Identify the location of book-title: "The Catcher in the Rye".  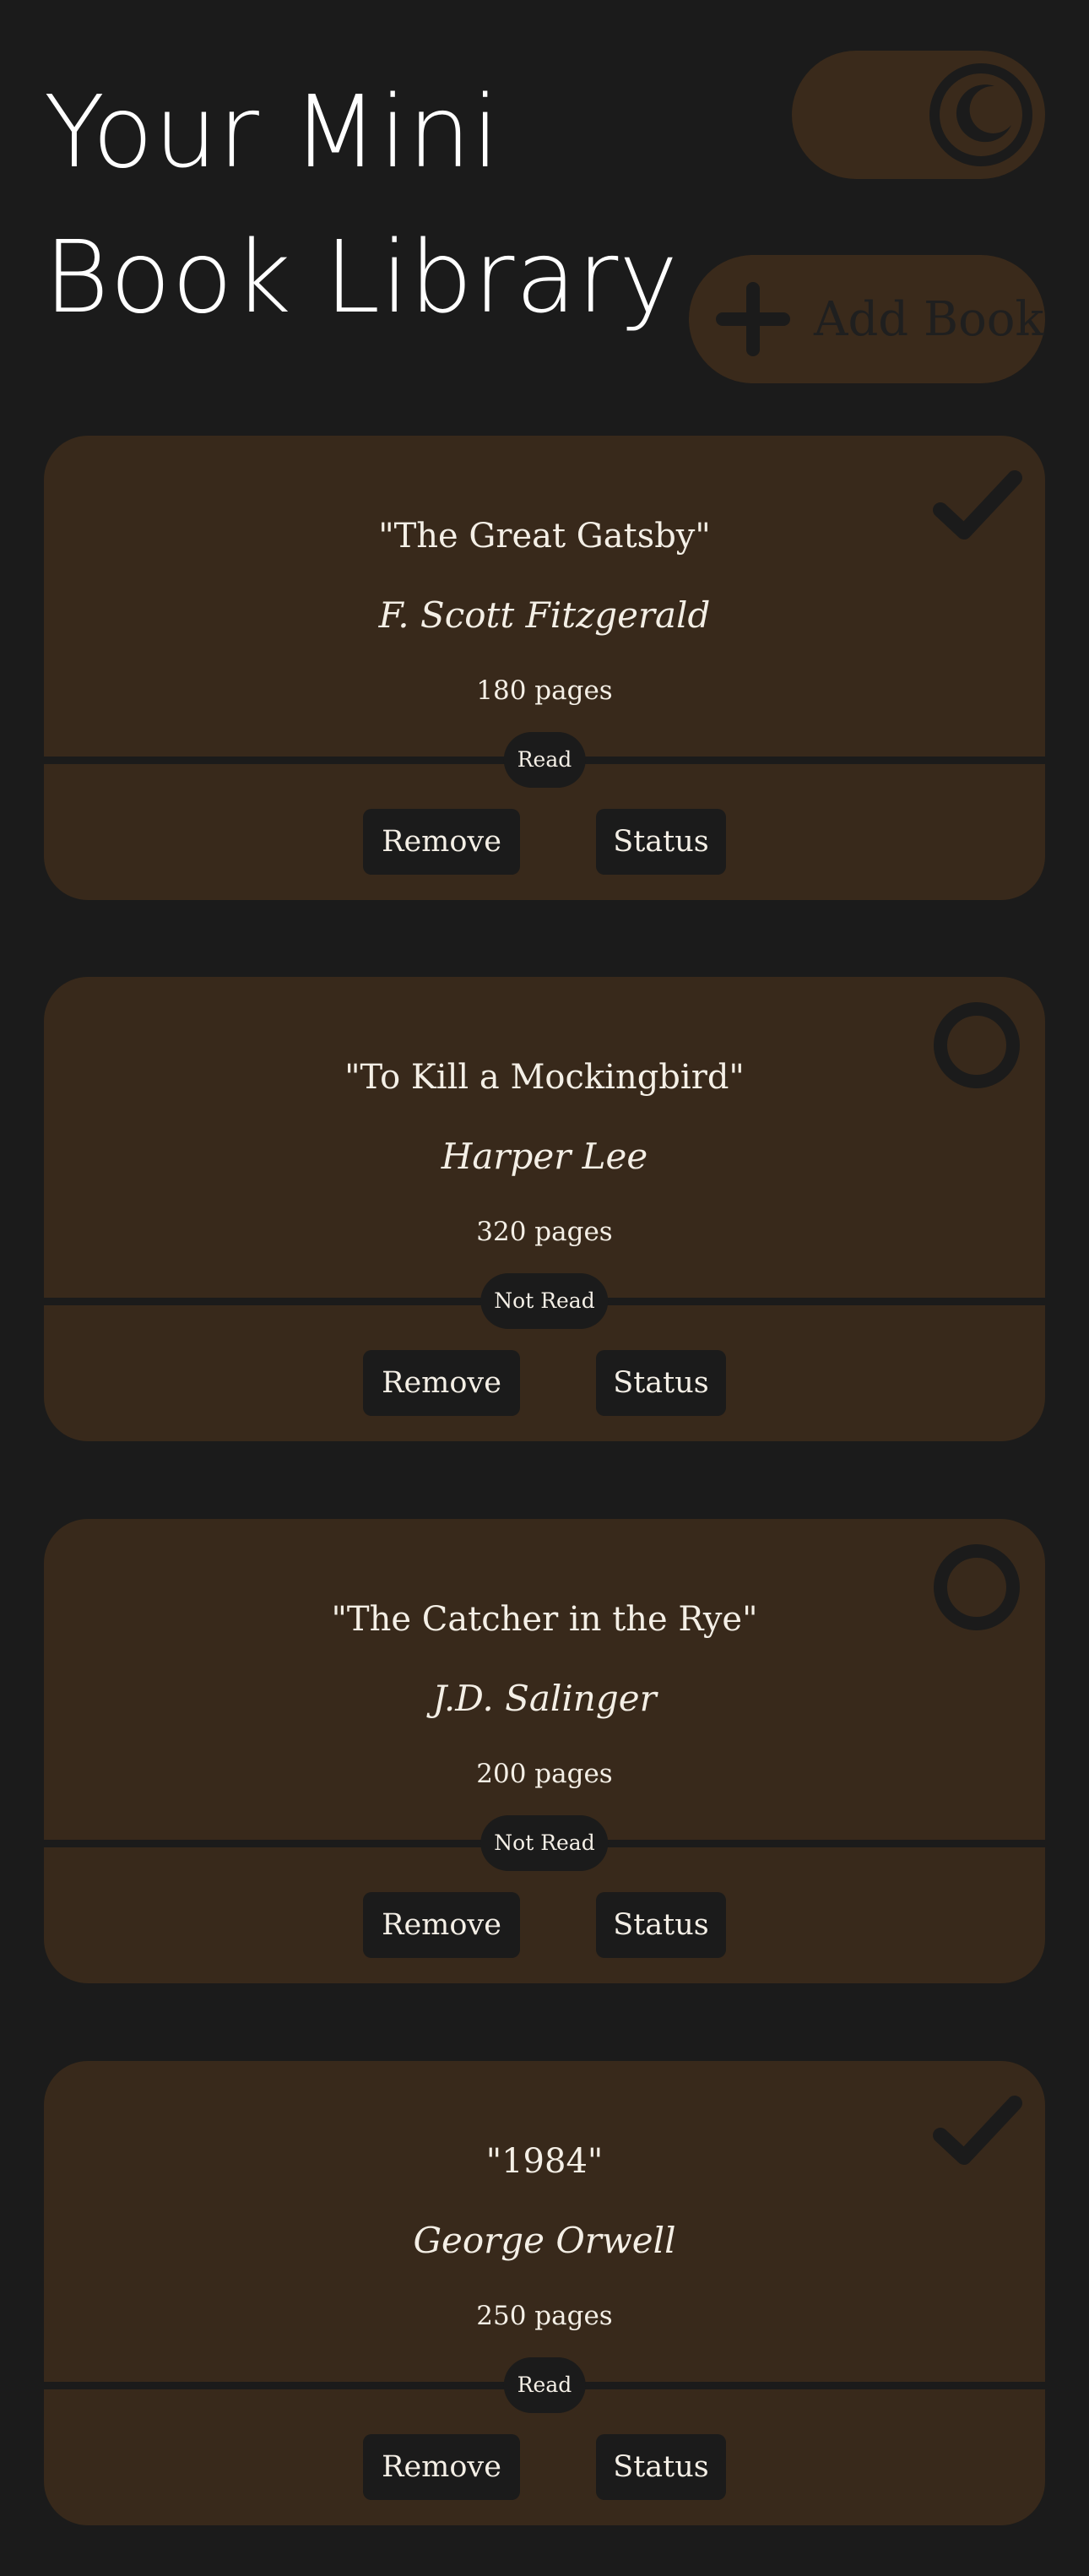
(544, 1619).